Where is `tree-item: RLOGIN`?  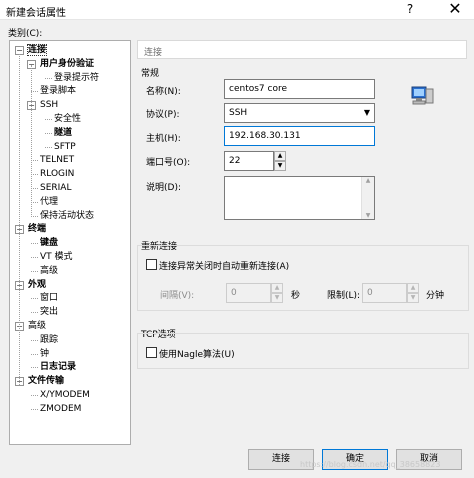
tree-item: RLOGIN is located at coordinates (57, 174).